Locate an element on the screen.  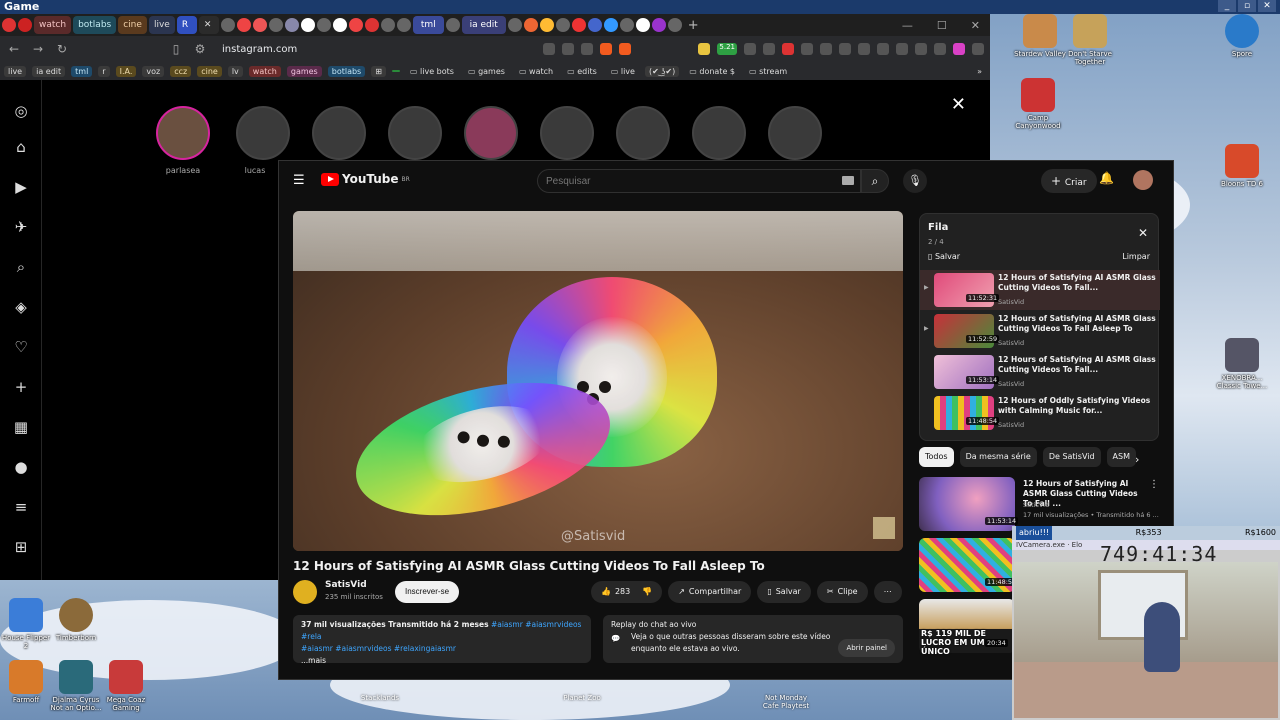
tab-tml: tml is located at coordinates (428, 25).